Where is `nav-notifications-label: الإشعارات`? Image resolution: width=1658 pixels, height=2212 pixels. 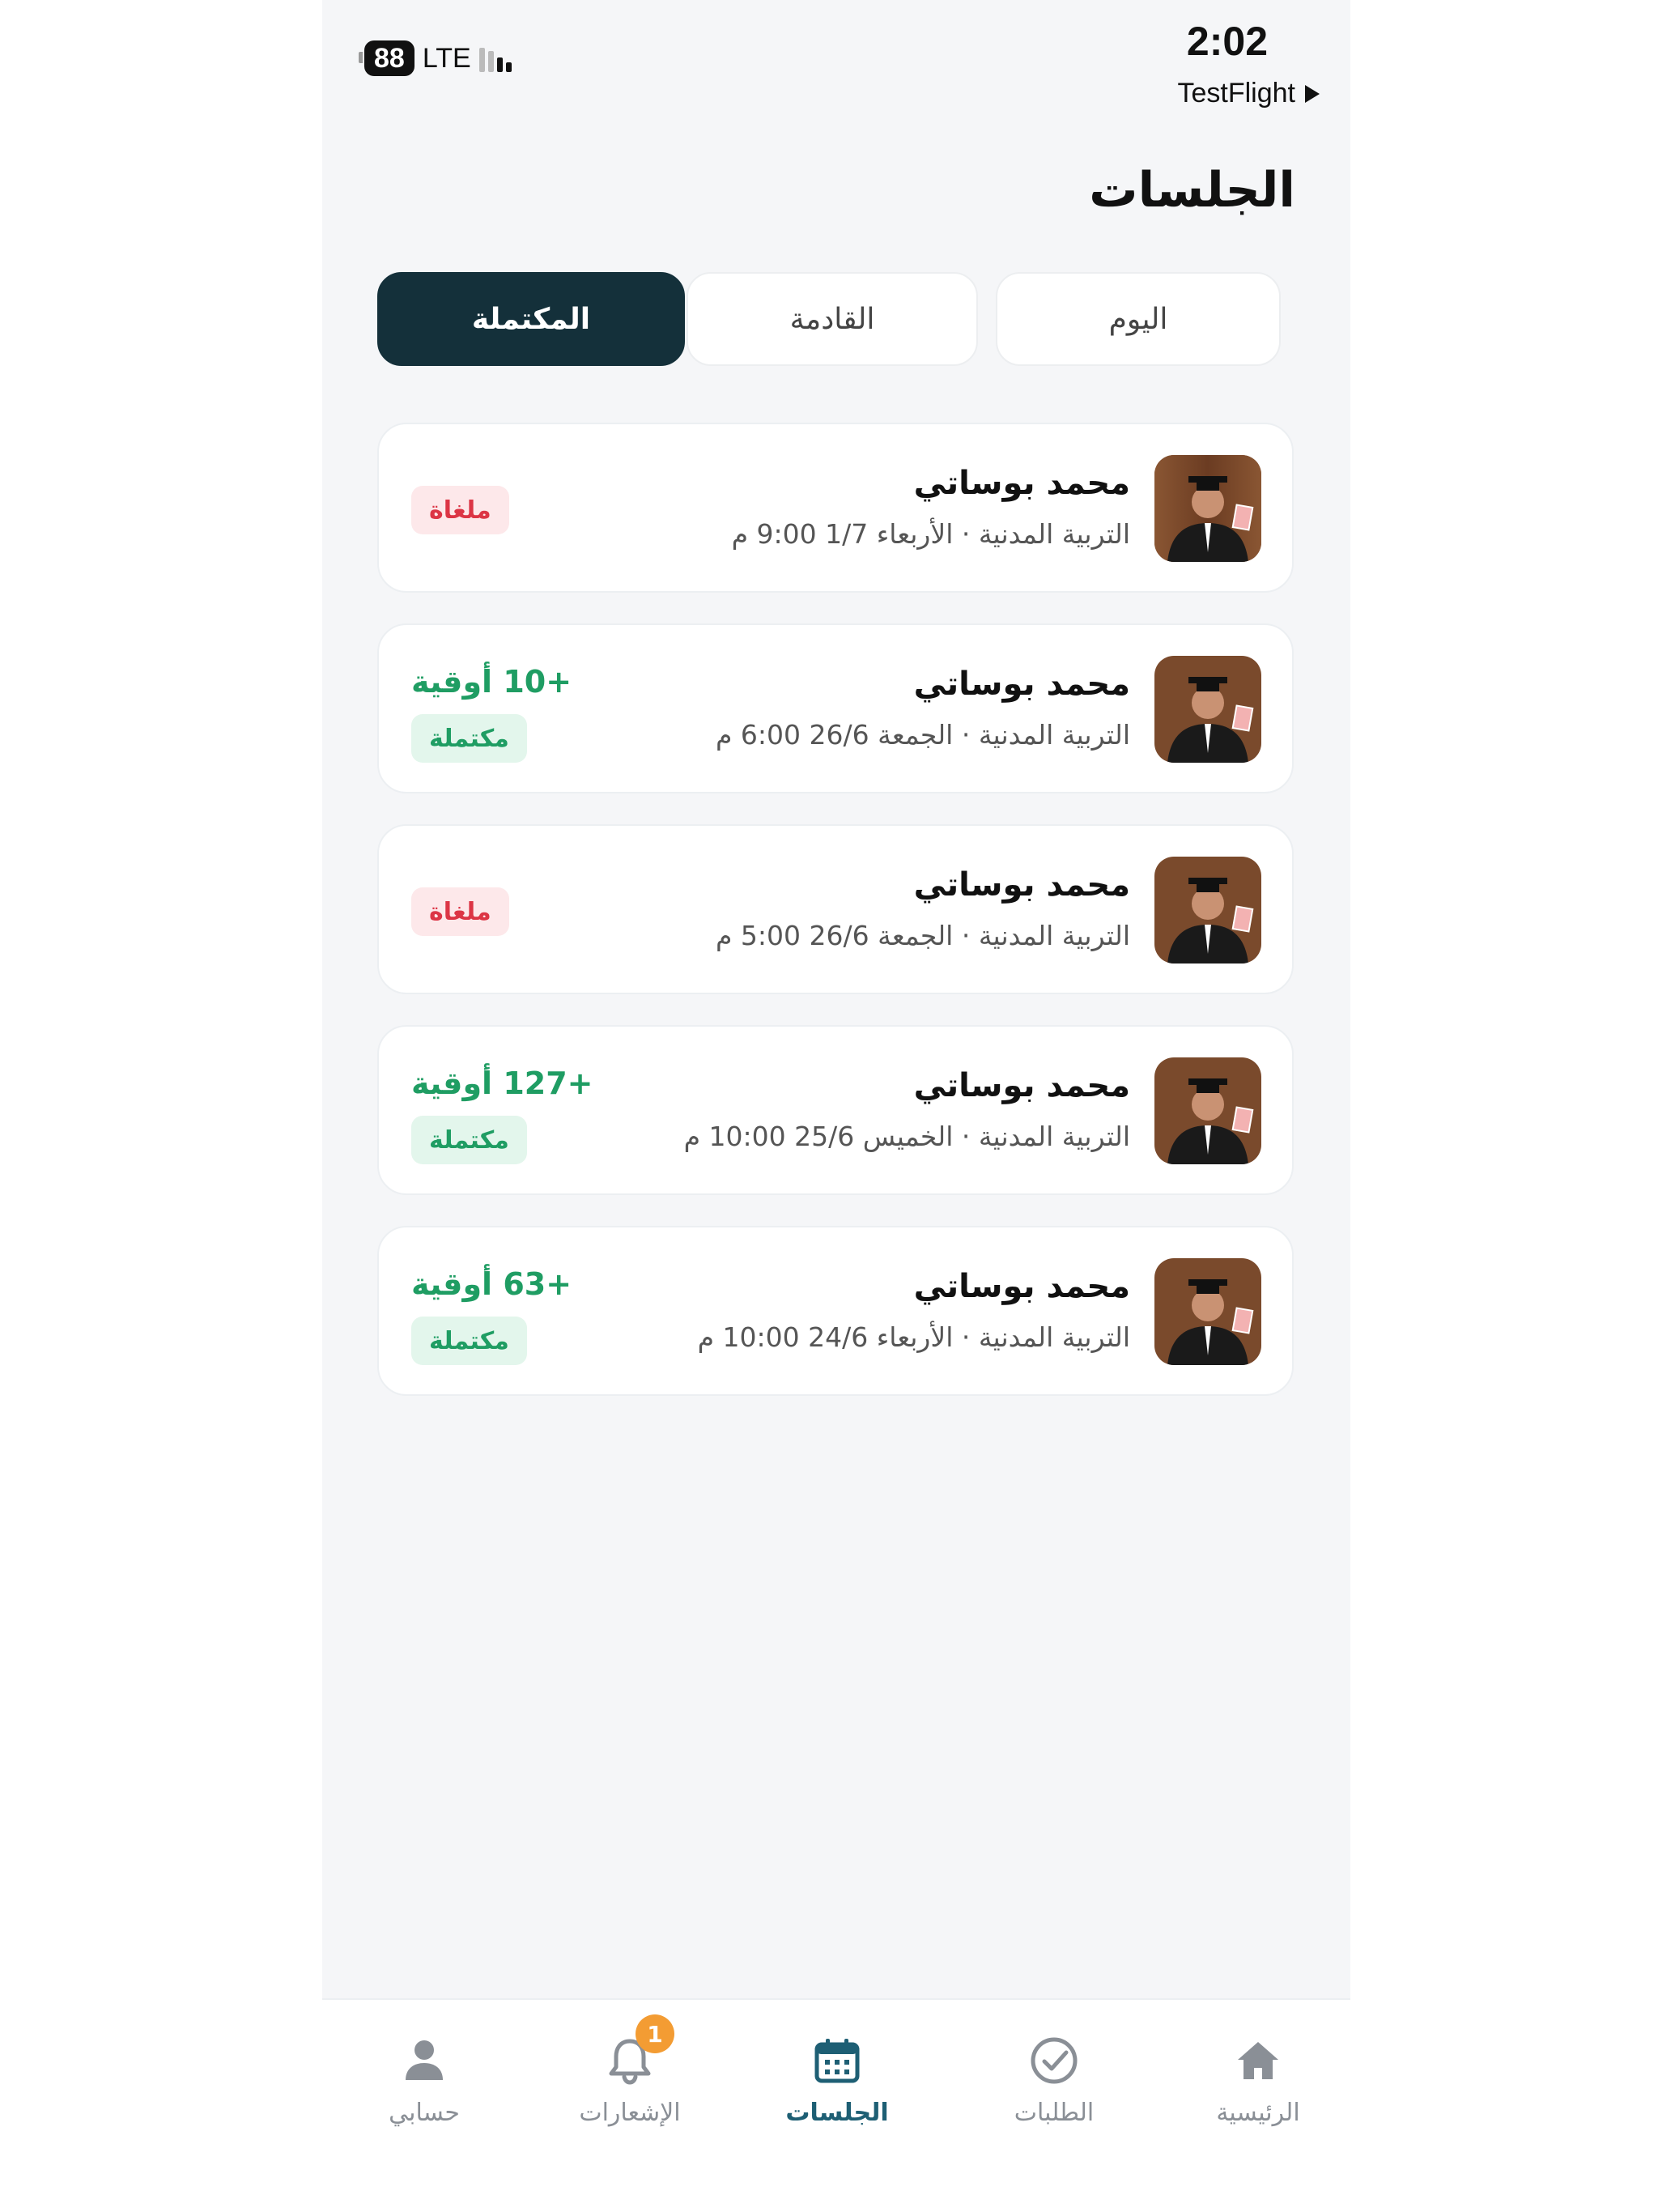
nav-notifications-label: الإشعارات is located at coordinates (630, 2113).